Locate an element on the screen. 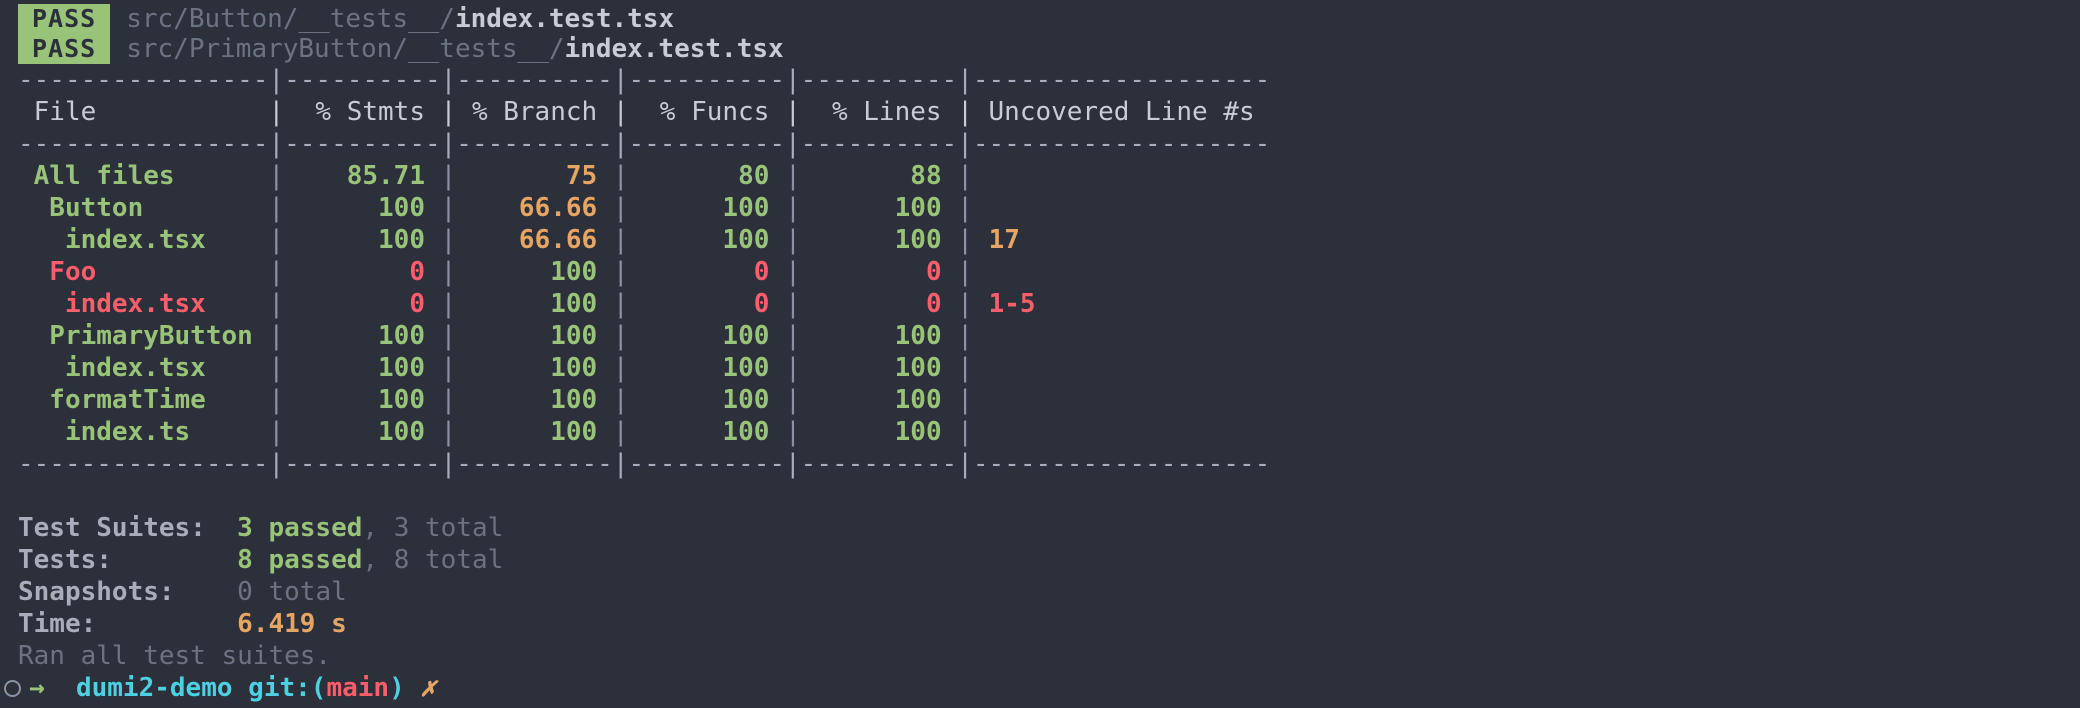 Image resolution: width=2080 pixels, height=708 pixels. table-row: index.tsx | 0 | 100 | 0 | 0 | 1-5 is located at coordinates (1040, 304).